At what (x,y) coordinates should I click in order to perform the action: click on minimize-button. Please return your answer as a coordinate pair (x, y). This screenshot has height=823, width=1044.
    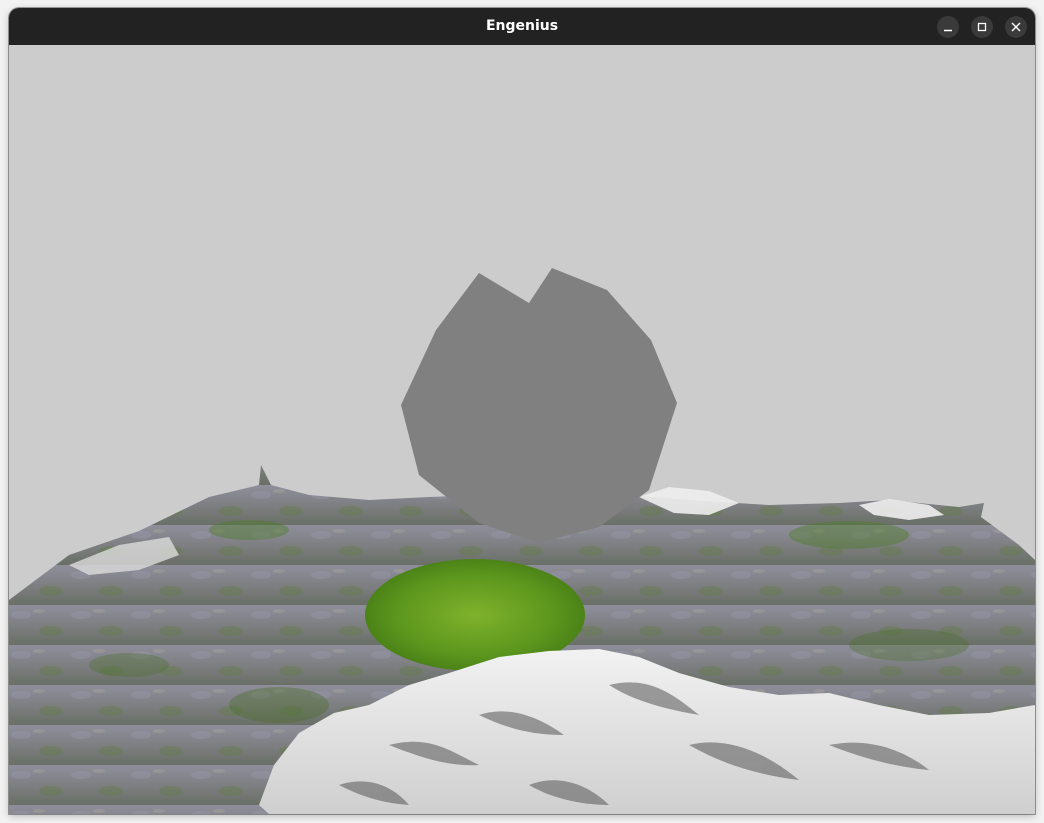
    Looking at the image, I should click on (948, 27).